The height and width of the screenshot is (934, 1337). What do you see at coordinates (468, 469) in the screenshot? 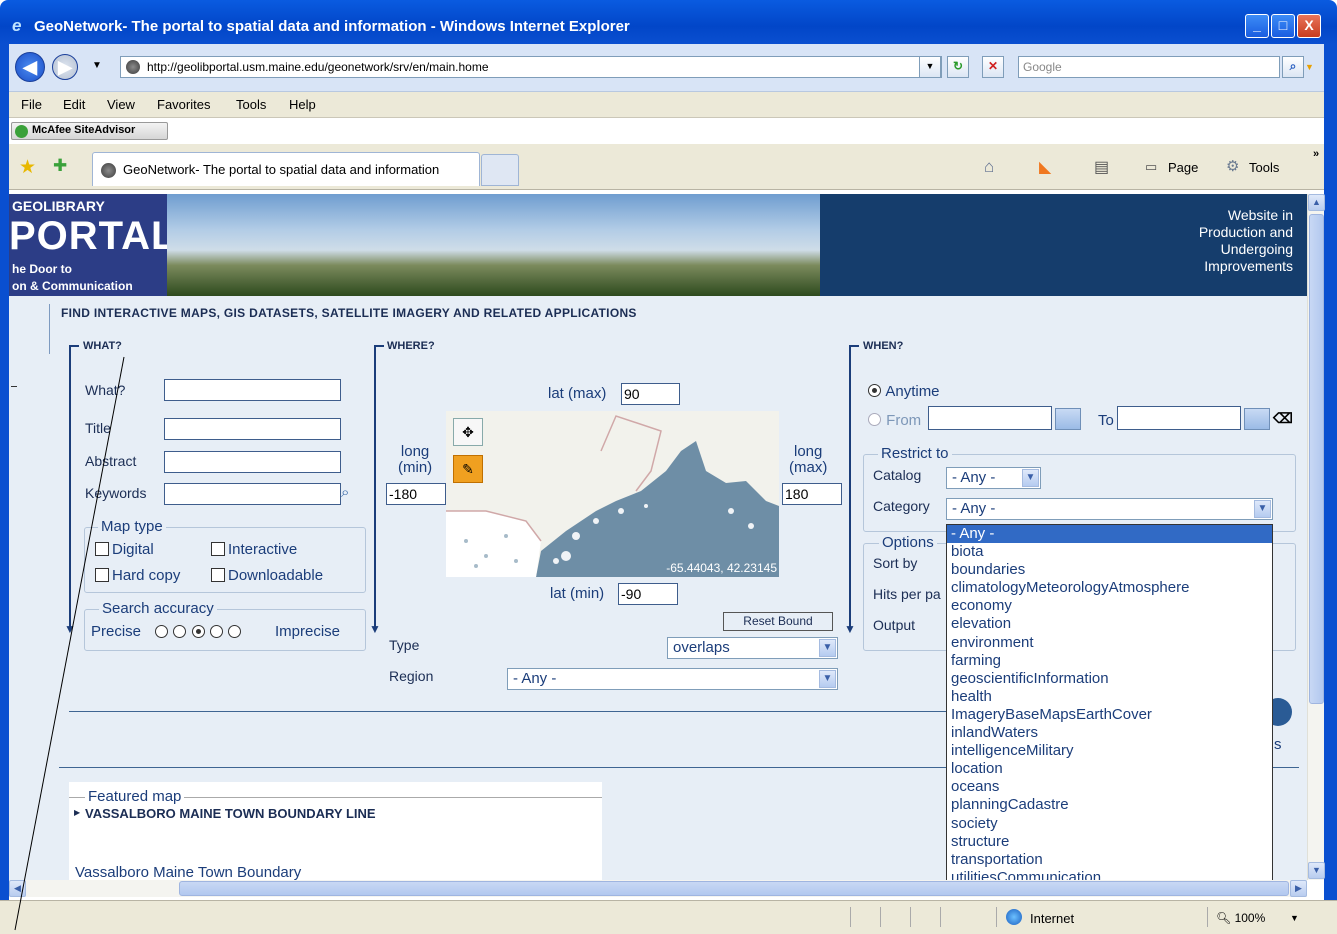
I see `draw-box-icon: ✎` at bounding box center [468, 469].